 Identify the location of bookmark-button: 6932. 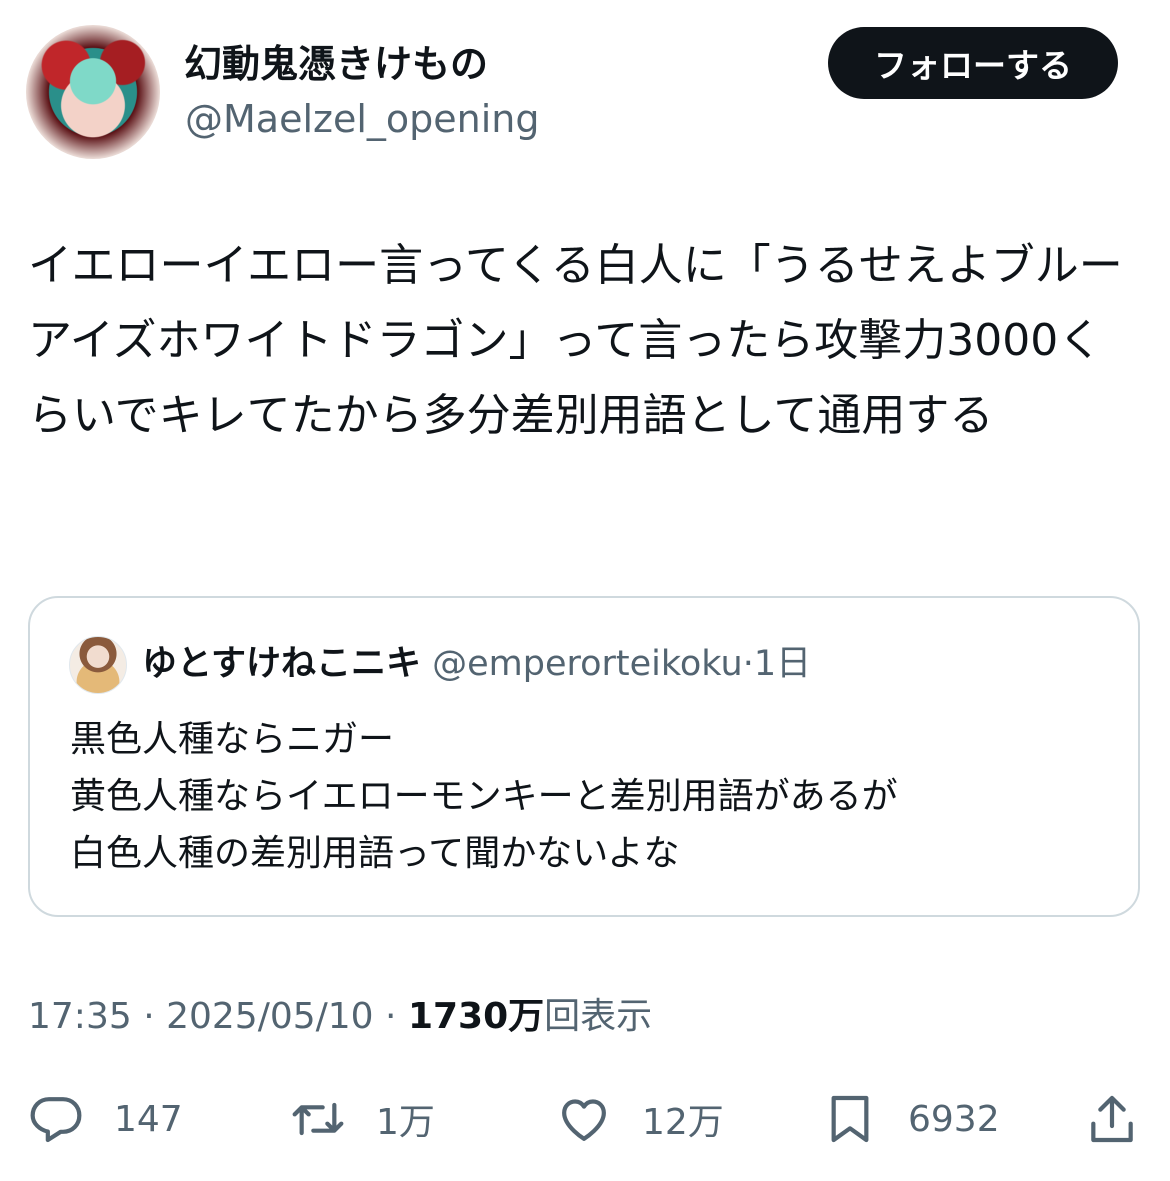
(911, 1119).